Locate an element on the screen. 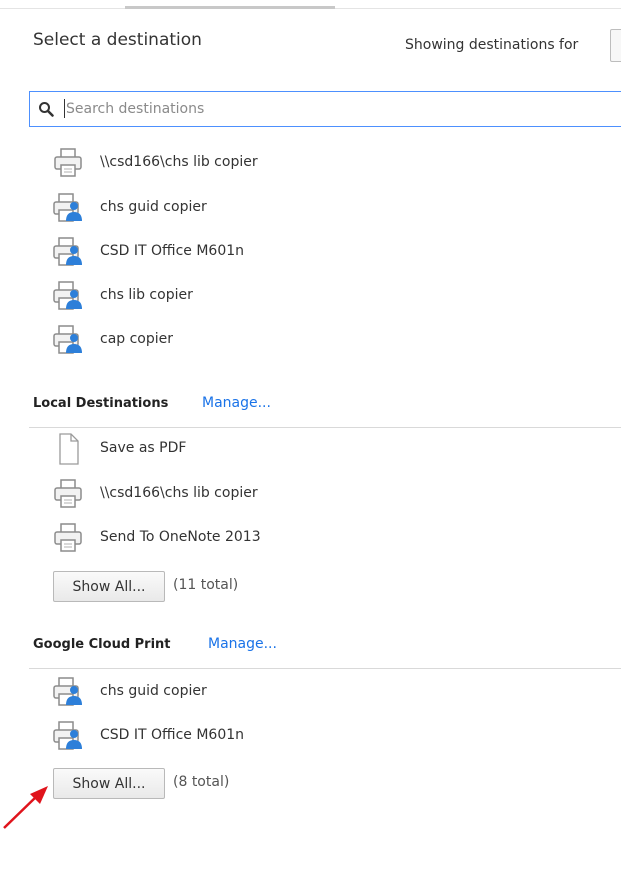 Image resolution: width=621 pixels, height=876 pixels. destination-label: chs lib copier is located at coordinates (146, 295).